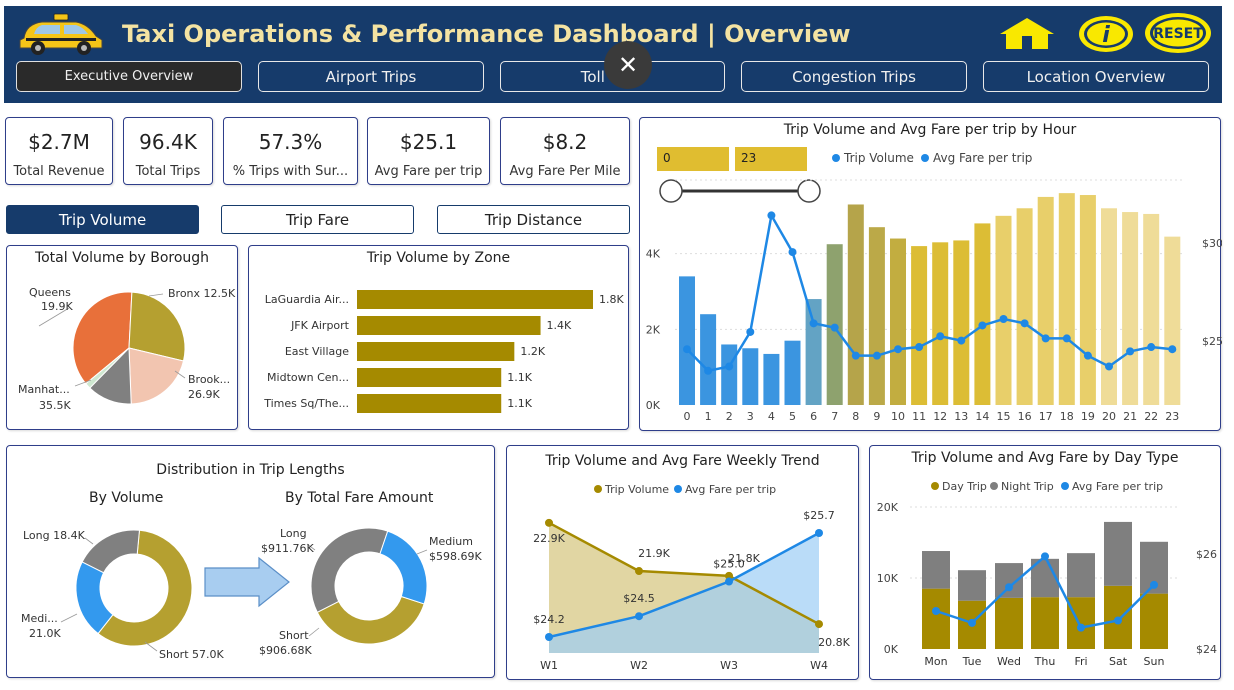 This screenshot has height=690, width=1234. Describe the element at coordinates (1027, 33) in the screenshot. I see `home-icon` at that location.